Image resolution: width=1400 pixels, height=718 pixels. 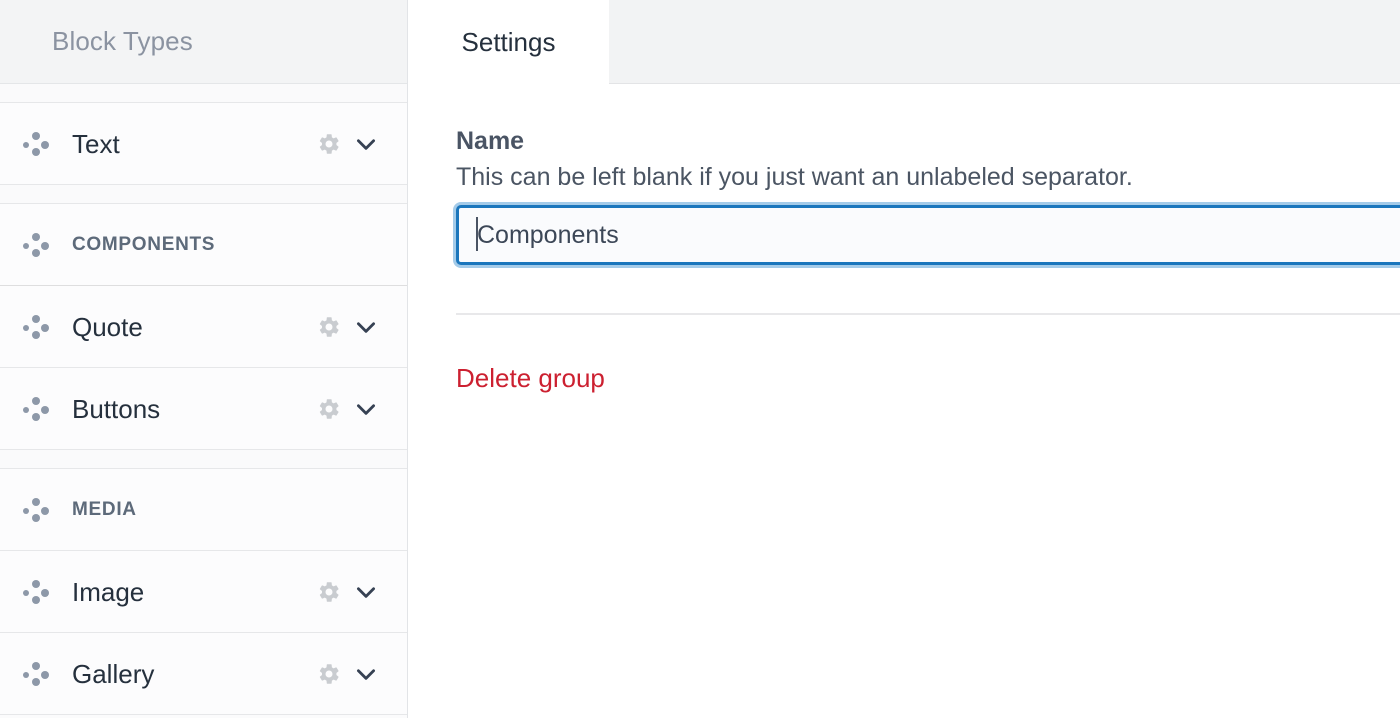 What do you see at coordinates (203, 592) in the screenshot?
I see `block-type-row: Image` at bounding box center [203, 592].